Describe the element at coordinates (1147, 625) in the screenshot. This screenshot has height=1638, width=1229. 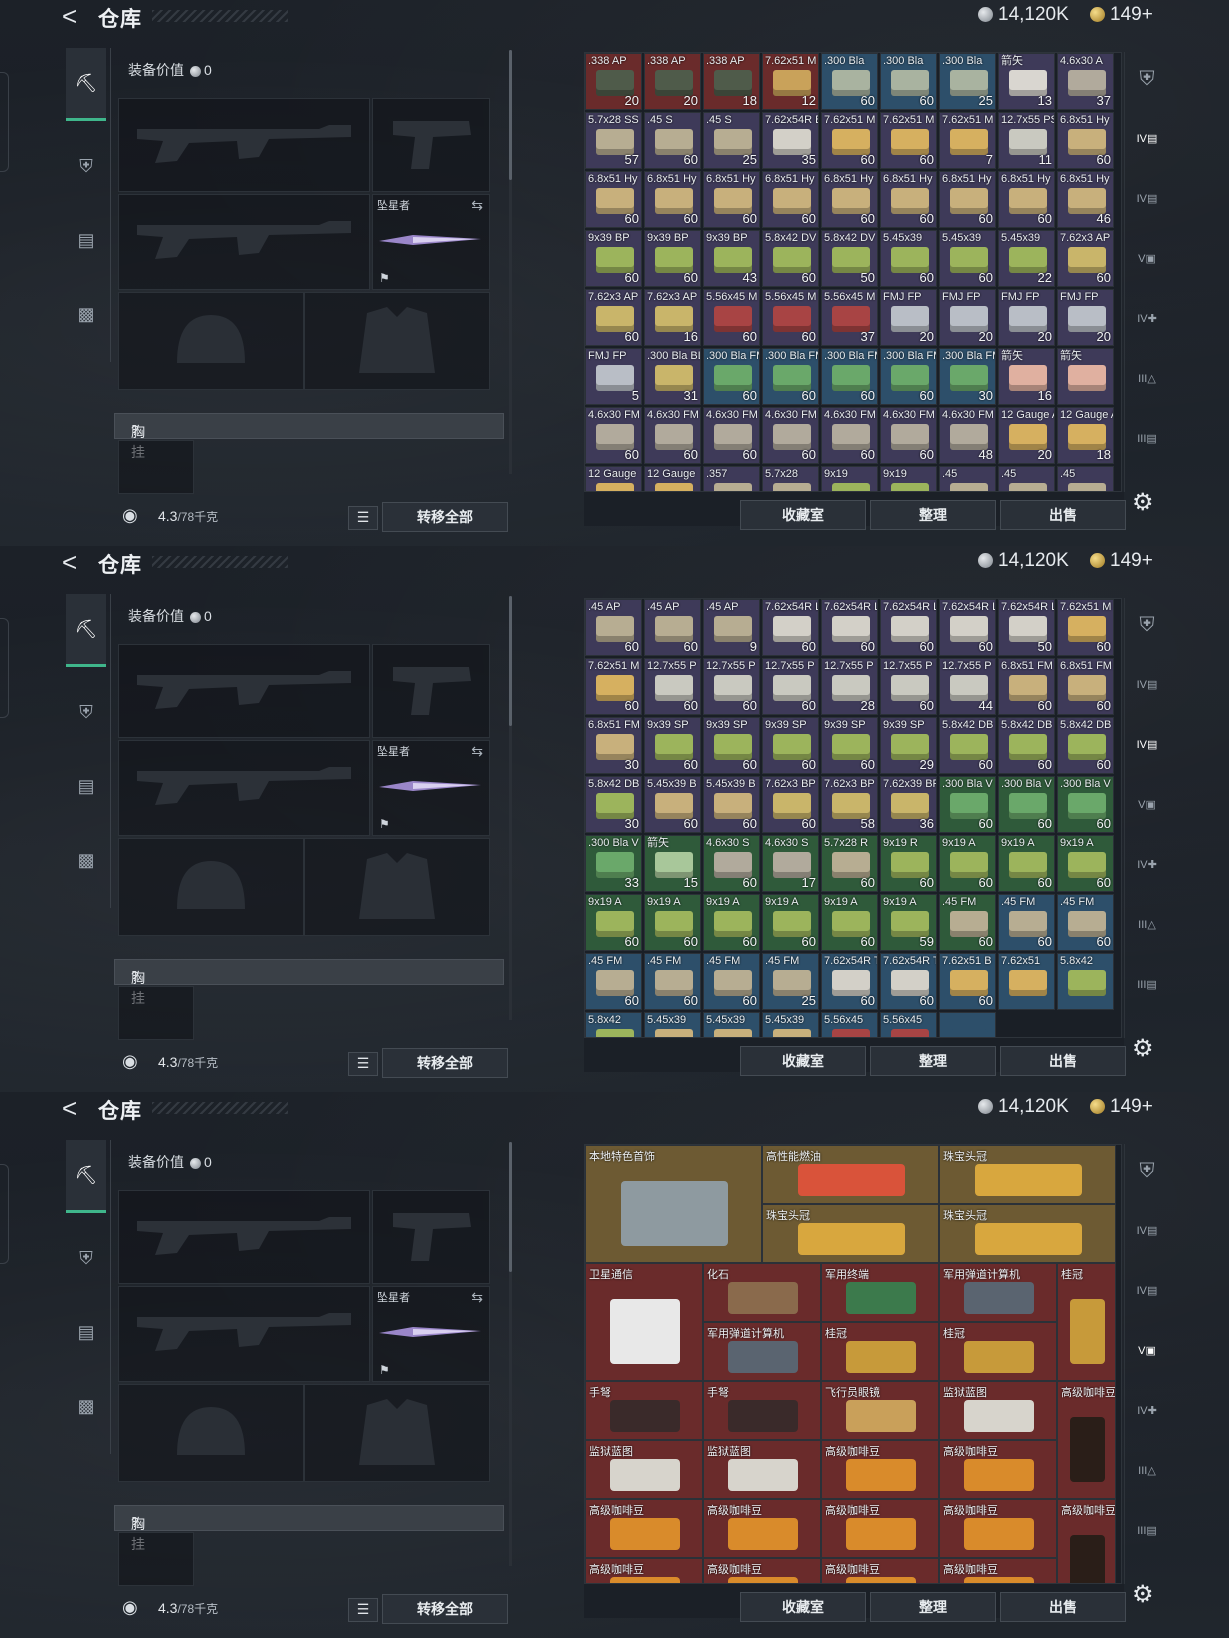
I see `tab-all: ⛨` at that location.